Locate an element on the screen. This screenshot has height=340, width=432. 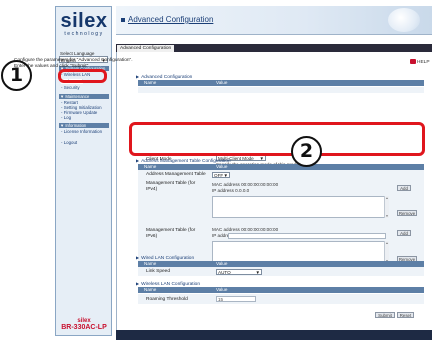
ipv6-ip-input is located at coordinates (307, 236).